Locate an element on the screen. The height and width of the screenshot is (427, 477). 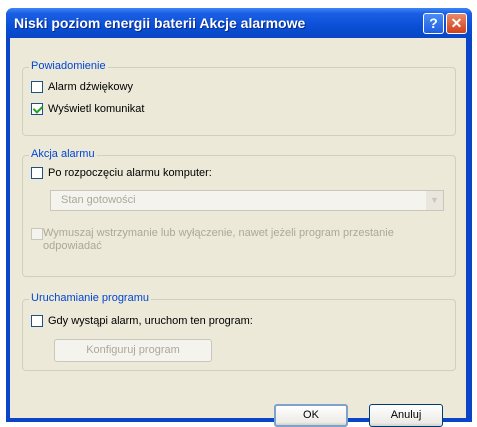
sound-alarm-option: Alarm dźwiękowy is located at coordinates (82, 87).